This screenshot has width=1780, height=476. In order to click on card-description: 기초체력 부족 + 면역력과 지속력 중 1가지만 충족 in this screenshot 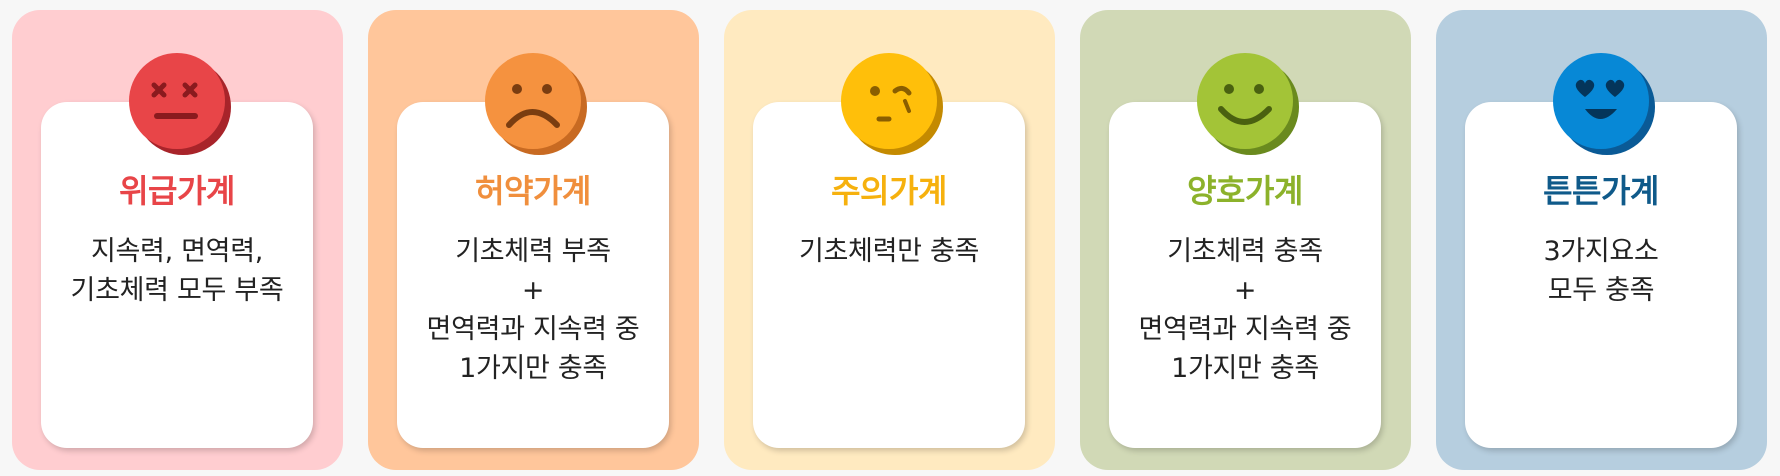, I will do `click(533, 310)`.